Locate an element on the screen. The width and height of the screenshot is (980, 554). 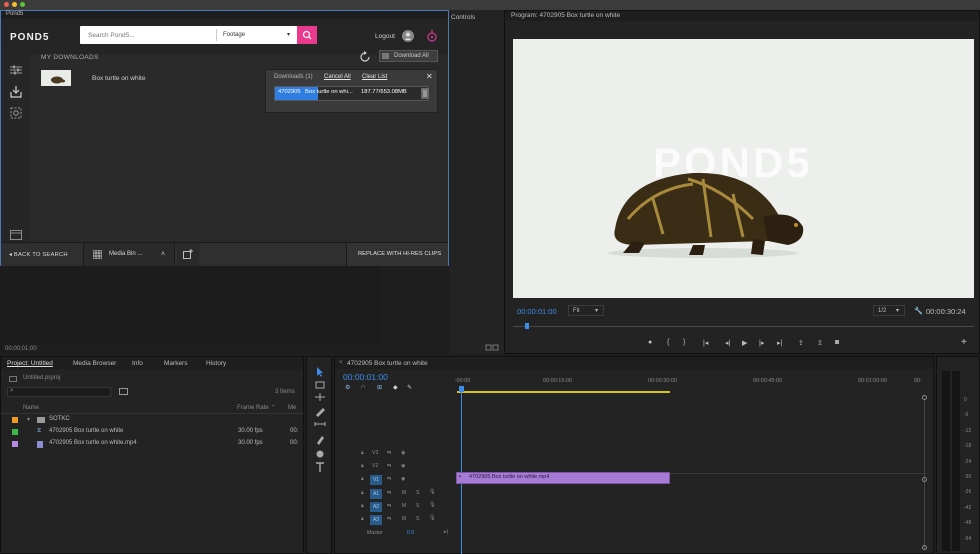
search-input is located at coordinates (147, 35).